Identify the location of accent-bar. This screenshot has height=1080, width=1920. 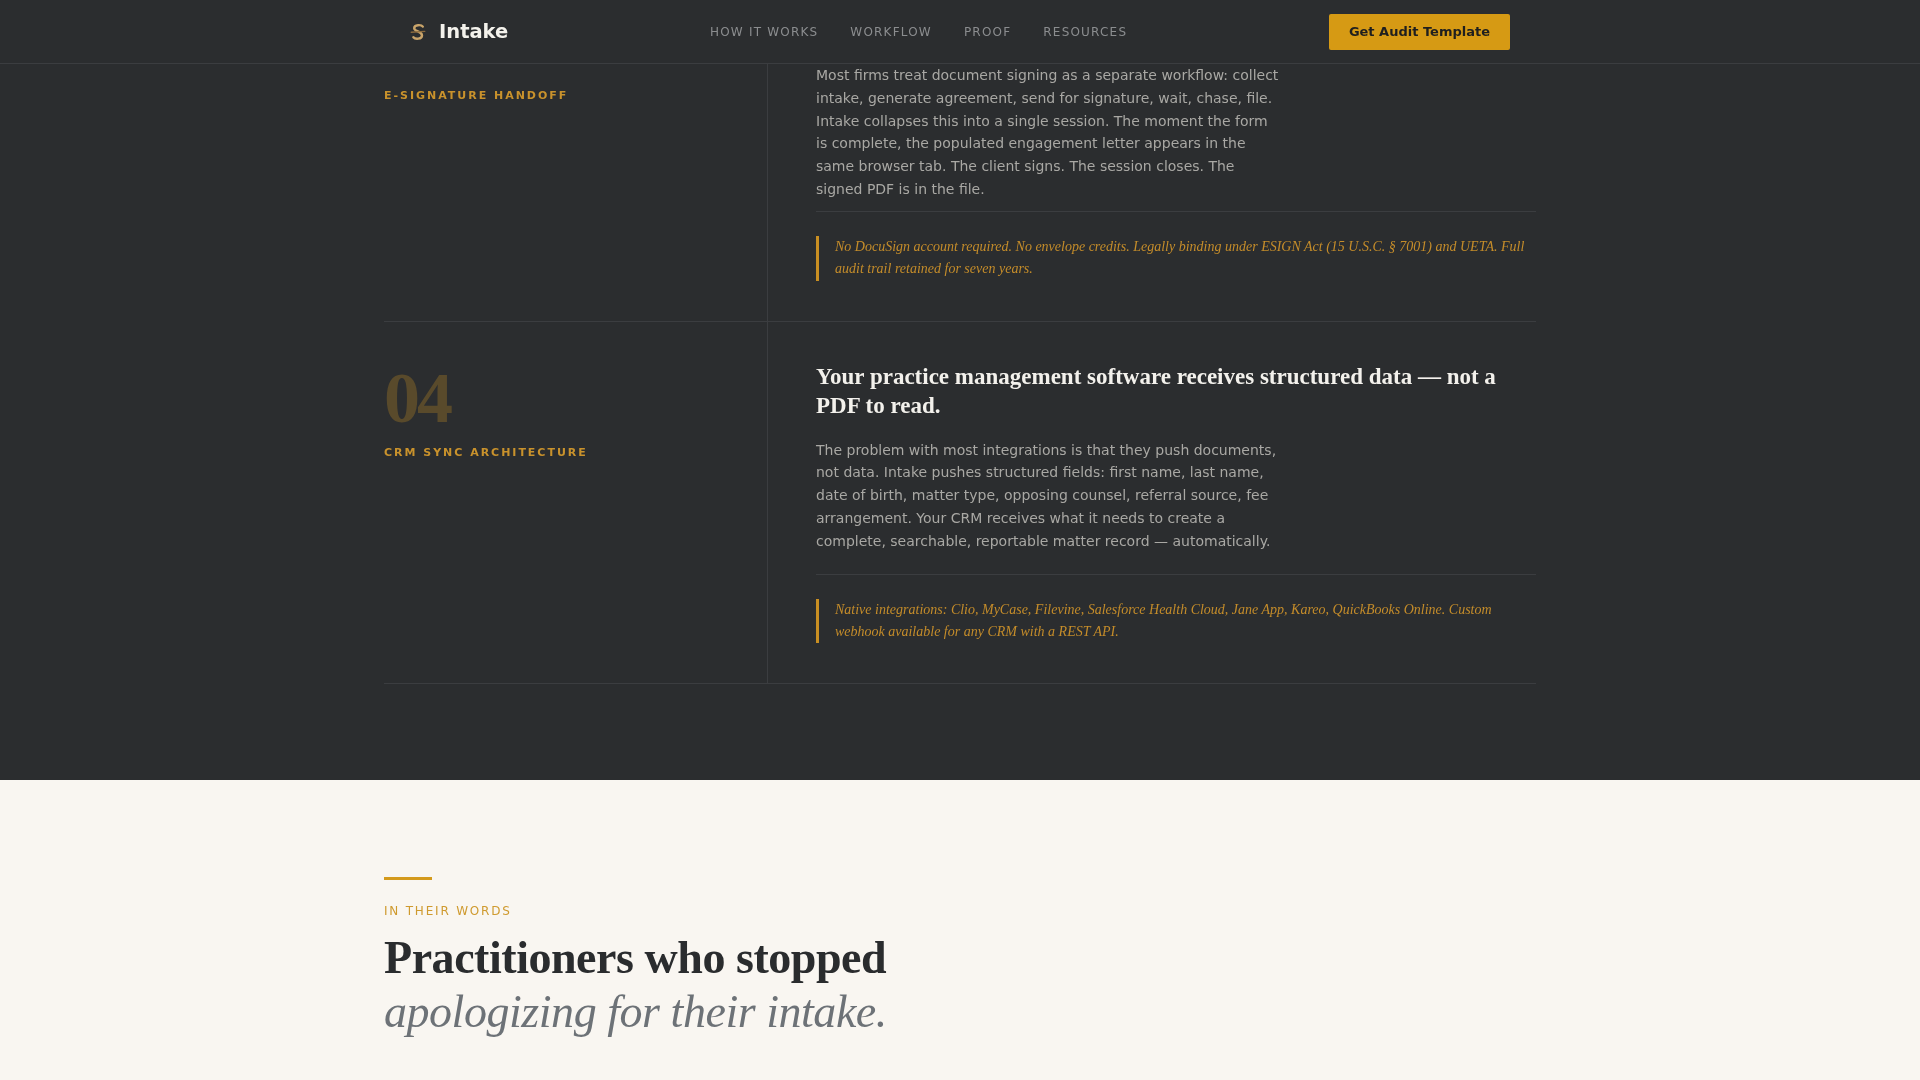
(408, 879).